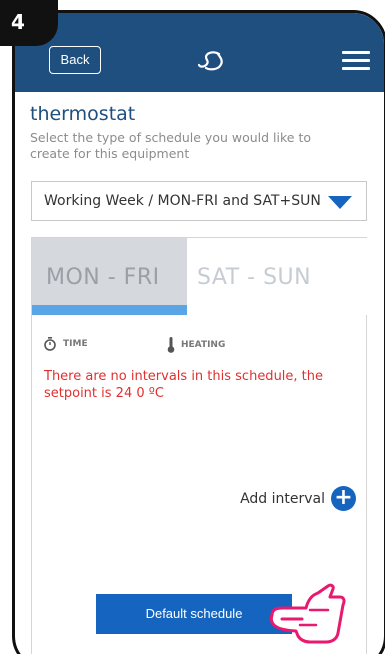  I want to click on time-column-header: TIME, so click(66, 344).